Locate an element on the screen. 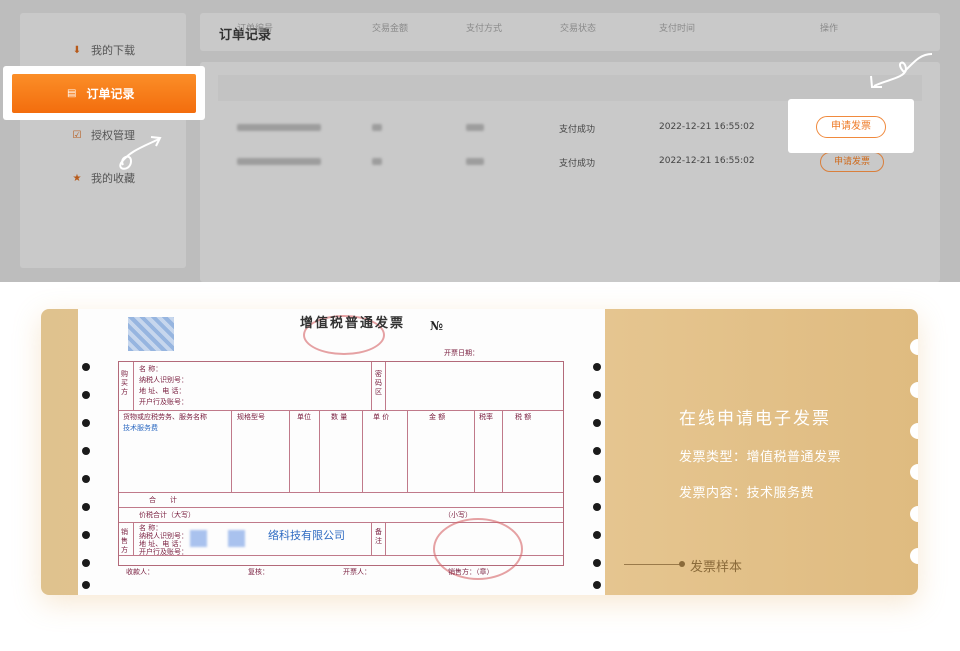 This screenshot has width=960, height=651. sidebar-item-label: 订单记录 is located at coordinates (110, 94).